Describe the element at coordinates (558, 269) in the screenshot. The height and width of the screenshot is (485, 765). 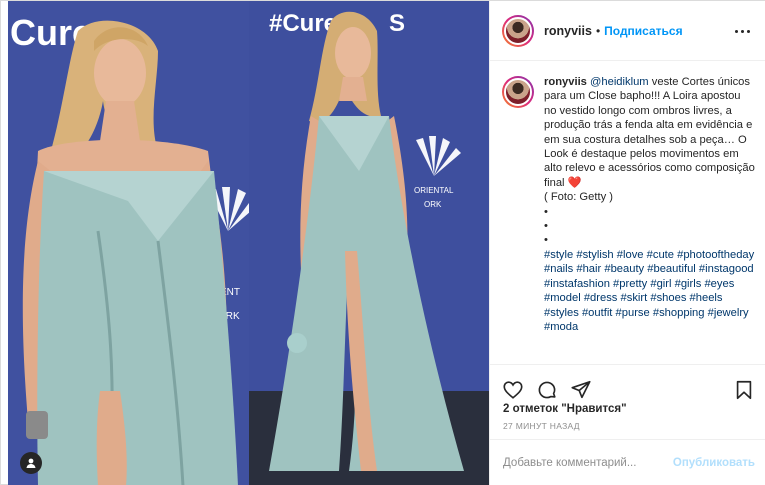
I see `hashtag-link: #nails` at that location.